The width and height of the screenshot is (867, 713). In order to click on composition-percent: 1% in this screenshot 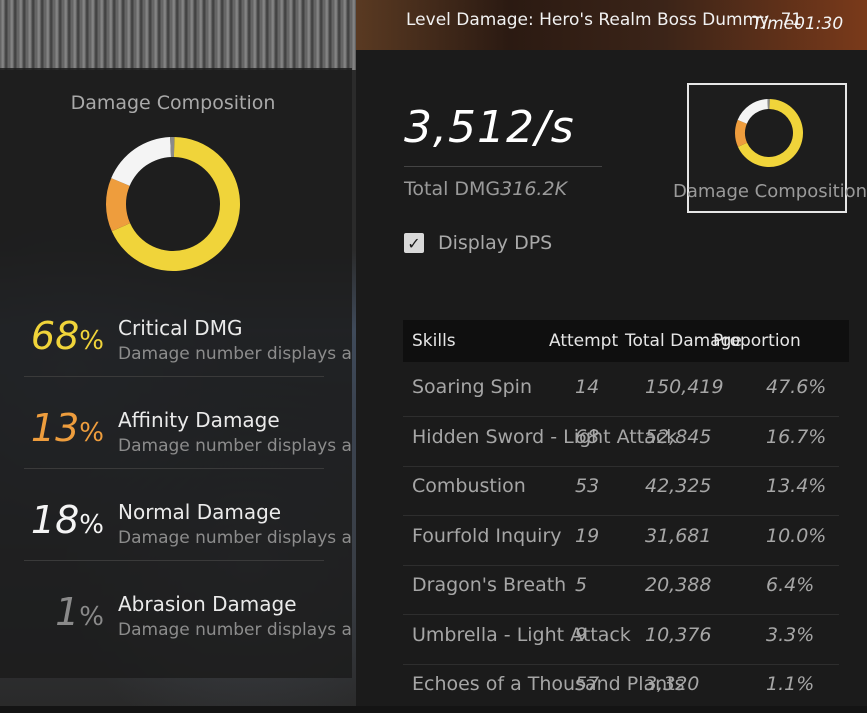, I will do `click(59, 612)`.